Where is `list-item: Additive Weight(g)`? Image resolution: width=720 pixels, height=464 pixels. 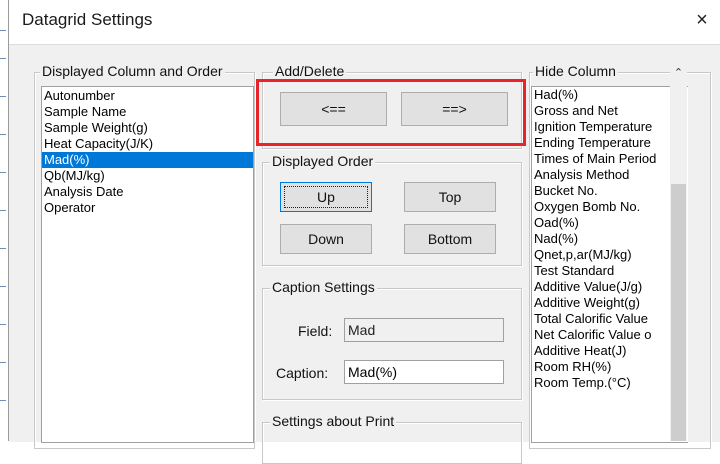
list-item: Additive Weight(g) is located at coordinates (610, 303).